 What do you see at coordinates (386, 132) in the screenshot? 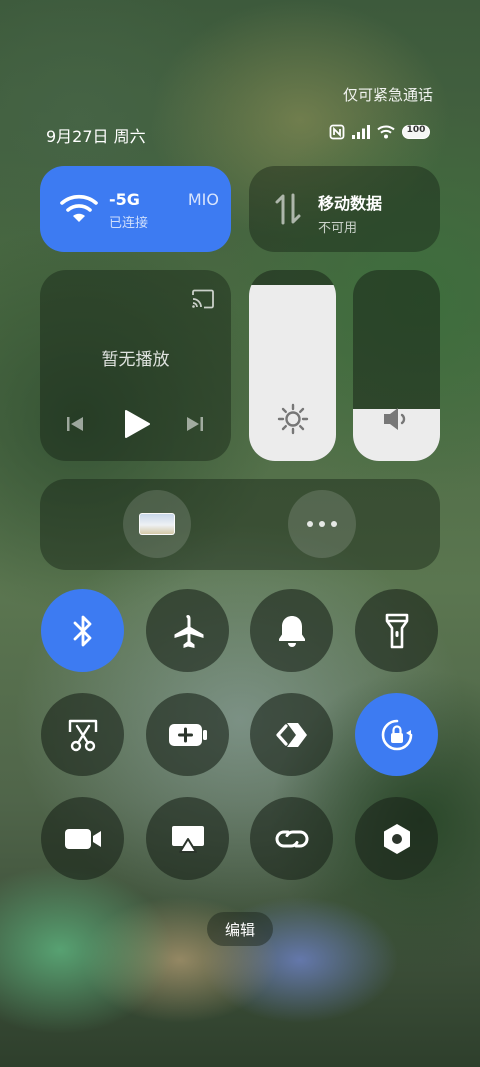
I see `wifi-status-icon` at bounding box center [386, 132].